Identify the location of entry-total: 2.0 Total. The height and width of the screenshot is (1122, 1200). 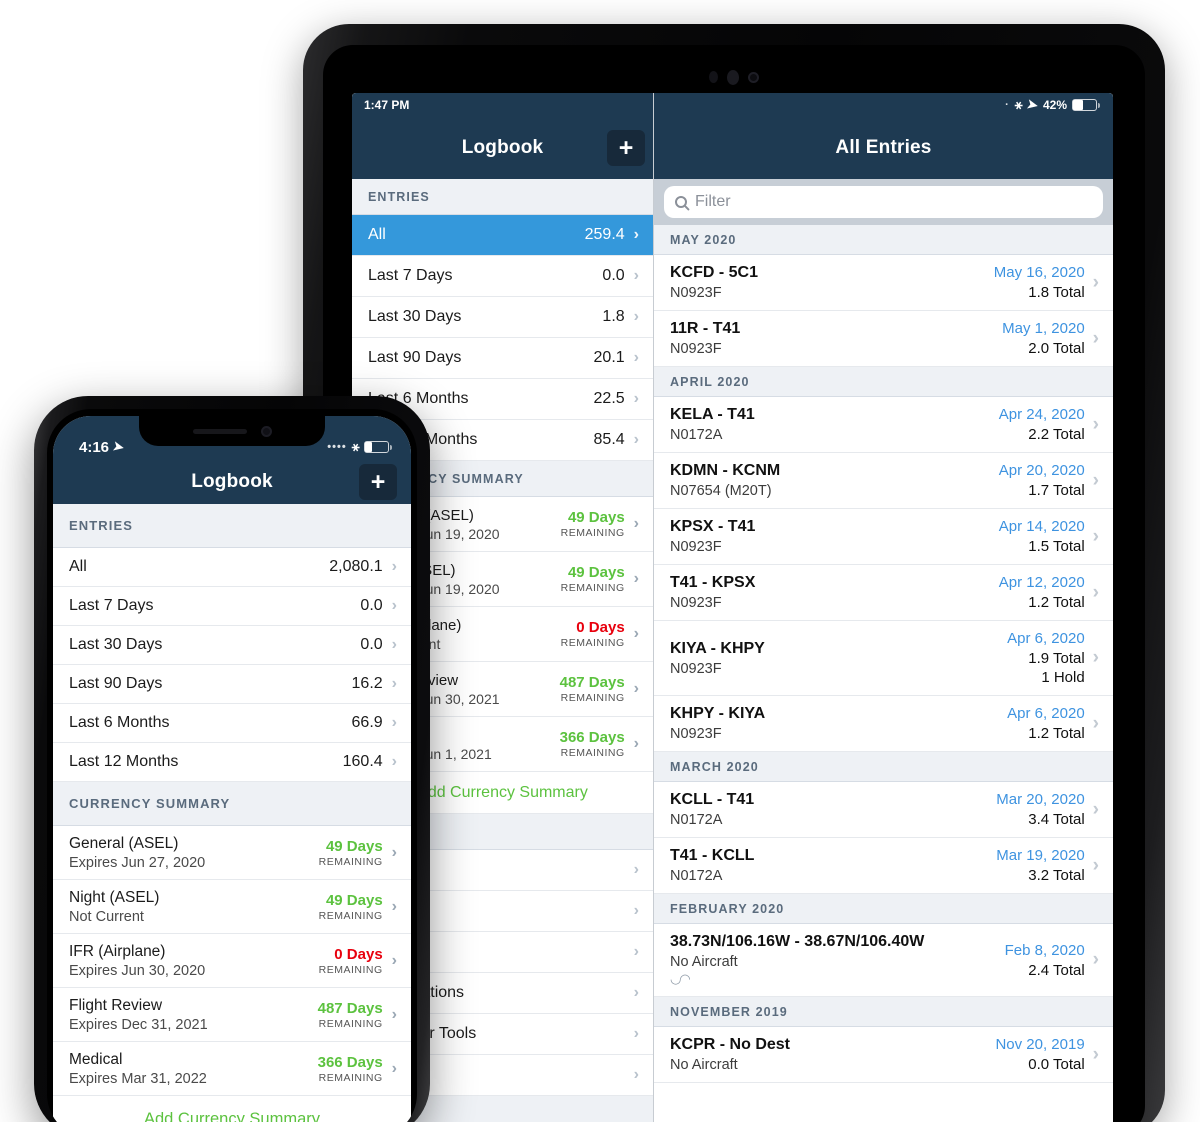
(1056, 348).